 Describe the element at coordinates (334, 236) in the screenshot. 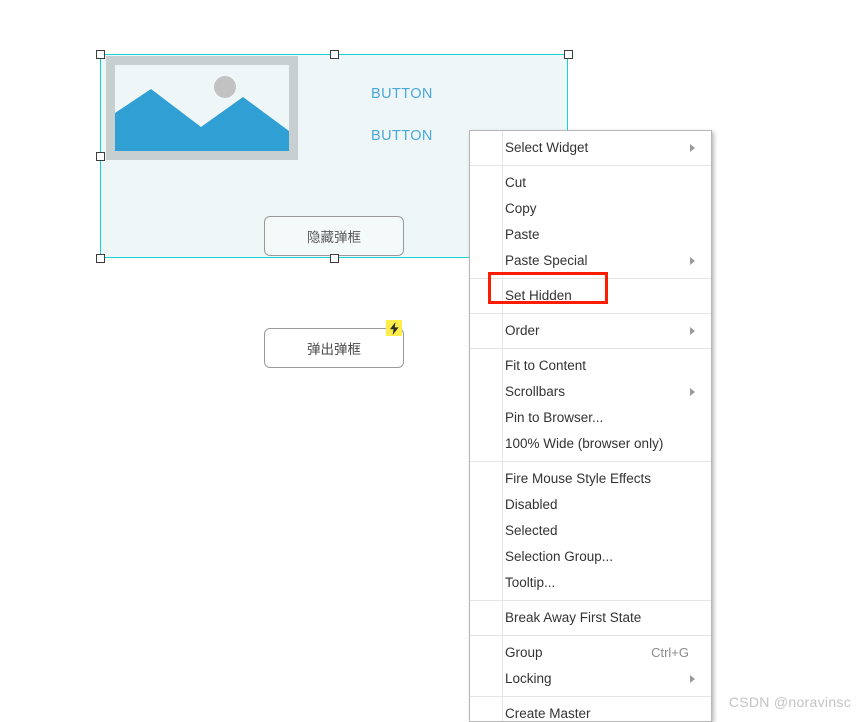

I see `hide-dialog-button: 隐藏弹框` at that location.